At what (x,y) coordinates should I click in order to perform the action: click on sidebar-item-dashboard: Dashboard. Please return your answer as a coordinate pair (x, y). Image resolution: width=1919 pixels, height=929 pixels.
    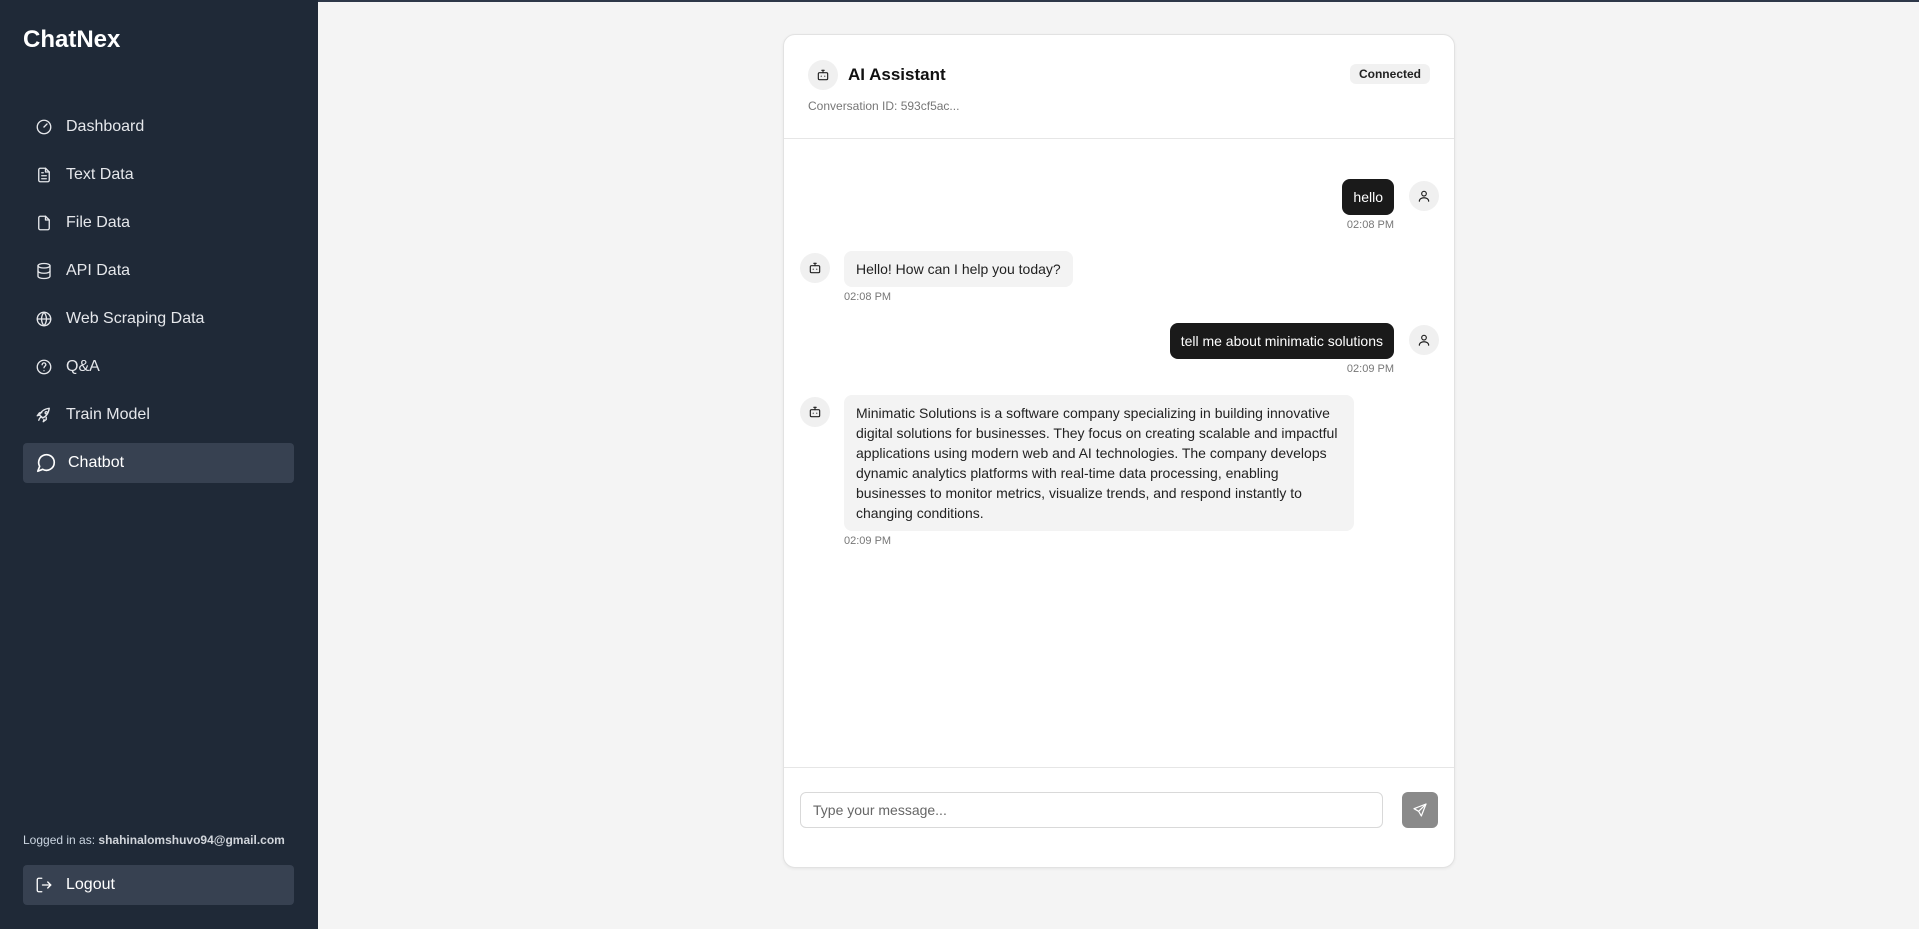
    Looking at the image, I should click on (158, 127).